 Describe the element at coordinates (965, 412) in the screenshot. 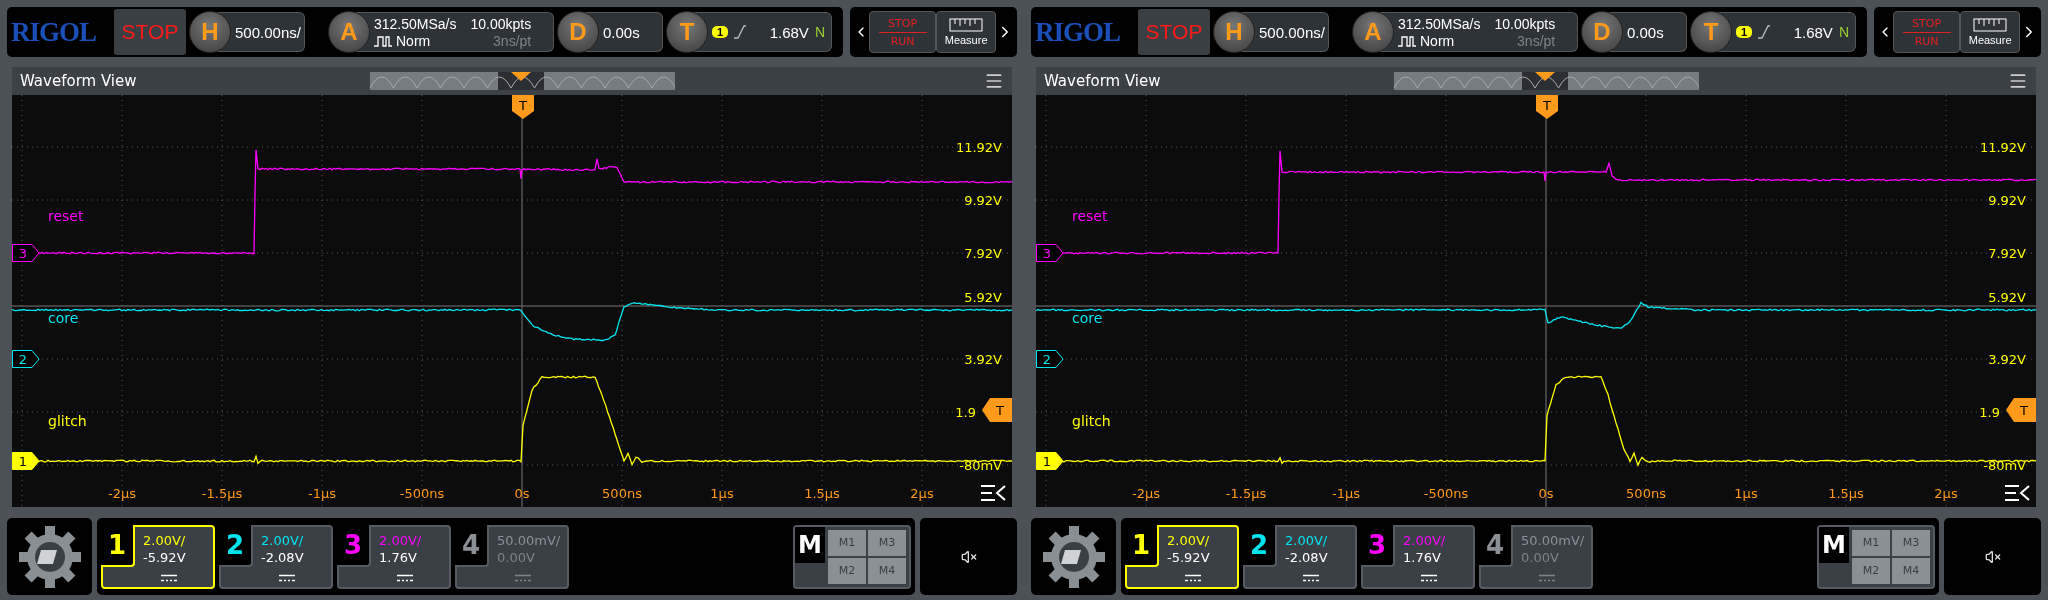

I see `voltage-label: 1.9` at that location.